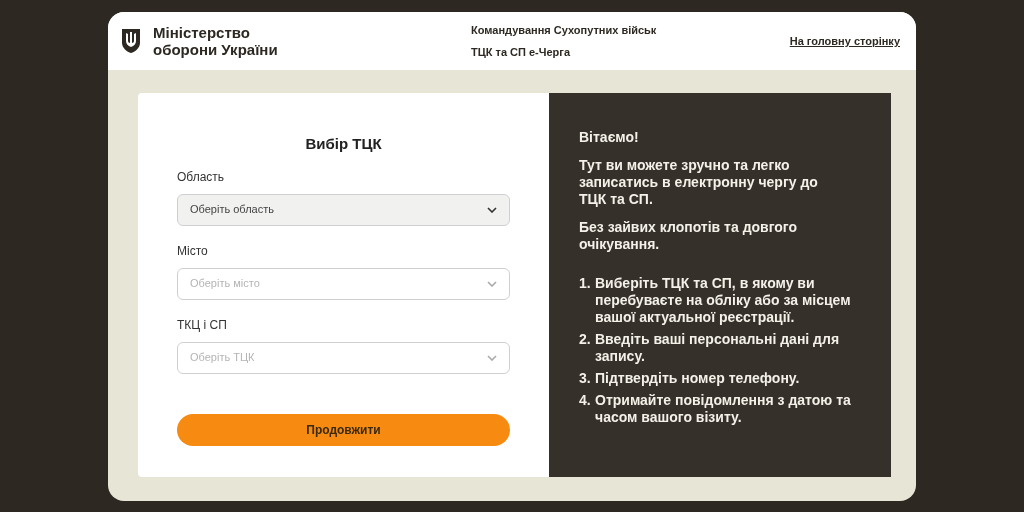 Image resolution: width=1024 pixels, height=512 pixels. What do you see at coordinates (193, 251) in the screenshot?
I see `field-label: Місто` at bounding box center [193, 251].